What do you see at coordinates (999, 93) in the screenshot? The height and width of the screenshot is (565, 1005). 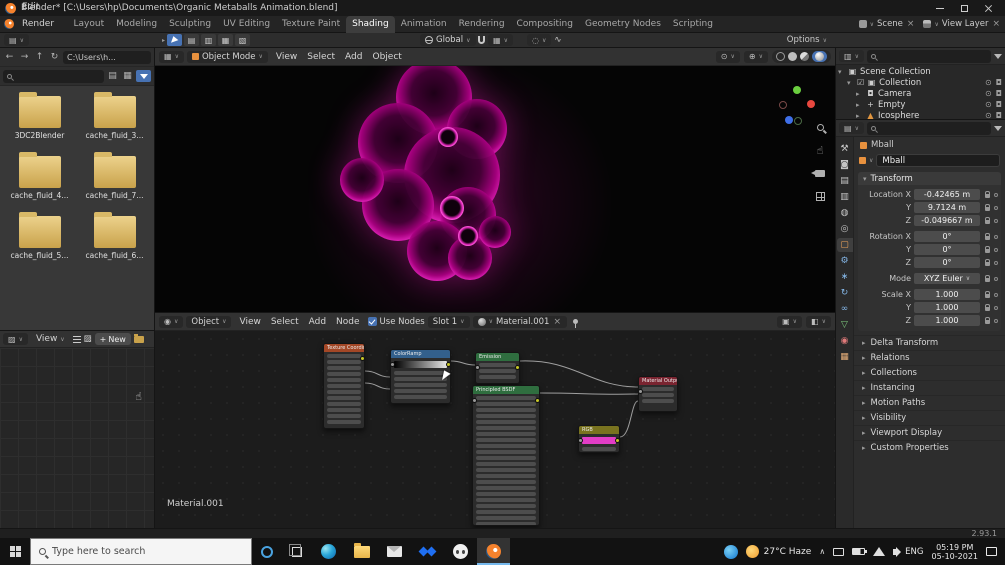 I see `render-camera-icon: ◘` at bounding box center [999, 93].